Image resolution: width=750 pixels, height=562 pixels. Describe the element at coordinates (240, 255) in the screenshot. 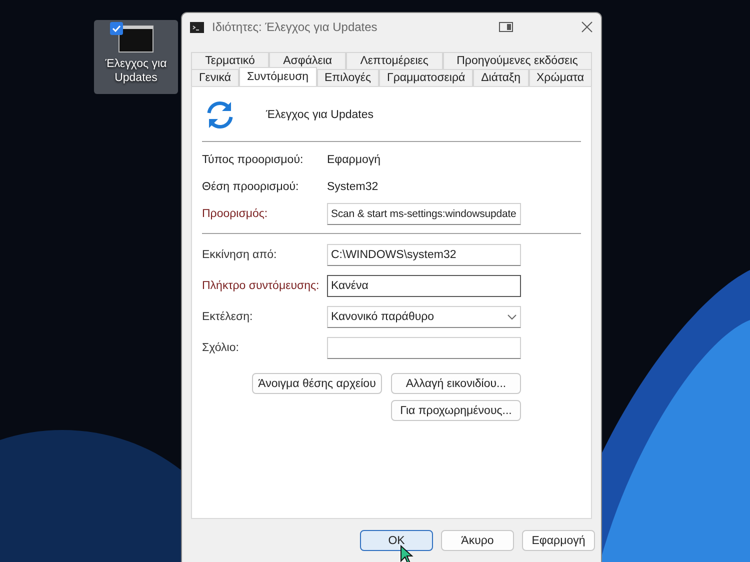

I see `field-label: Εκκίνηση από:` at that location.